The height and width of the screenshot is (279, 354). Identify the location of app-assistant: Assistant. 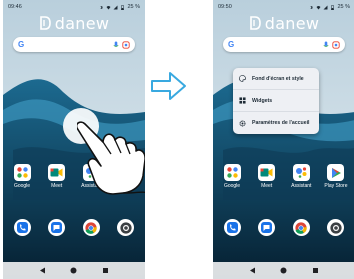
(301, 176).